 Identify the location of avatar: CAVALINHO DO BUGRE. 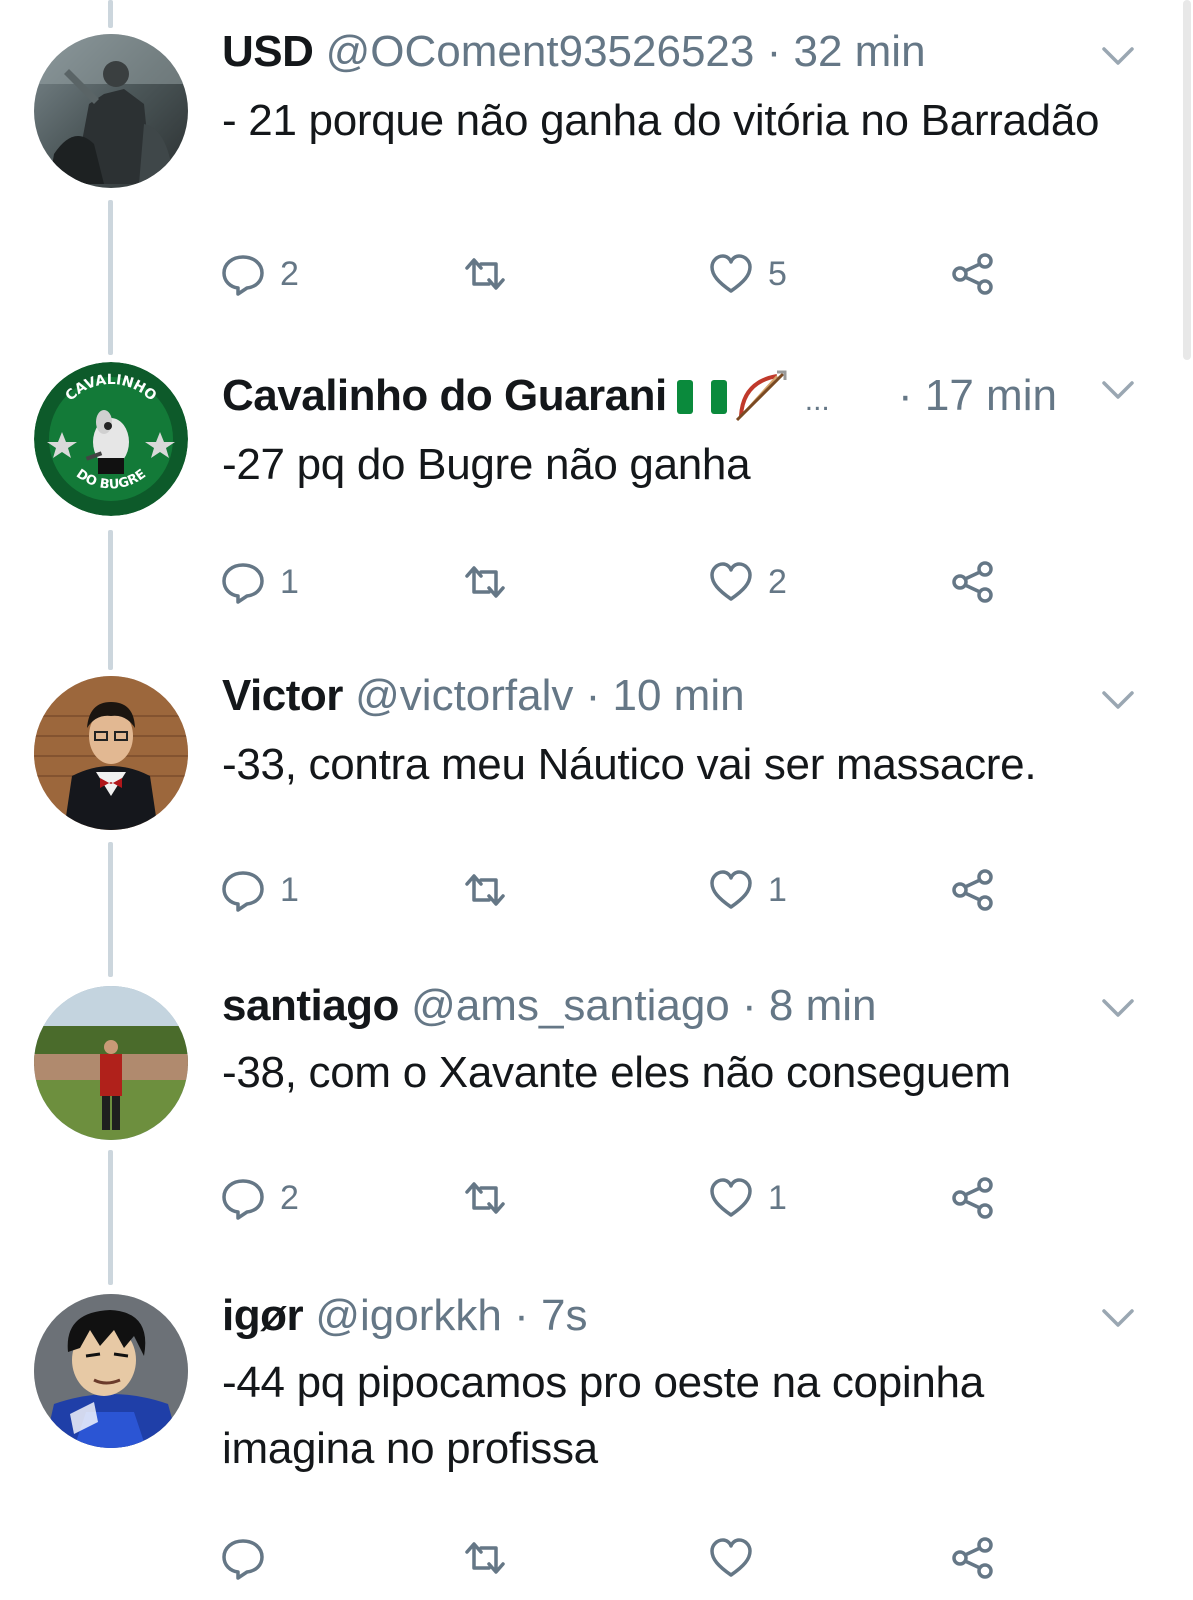
(111, 439).